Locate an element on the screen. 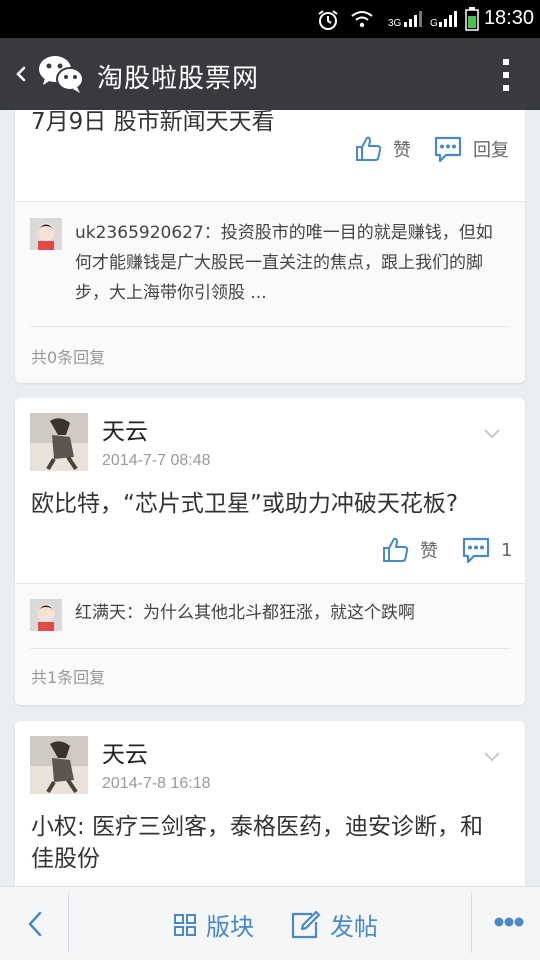 The image size is (540, 960). title-bar: 淘股啦股票网 is located at coordinates (270, 74).